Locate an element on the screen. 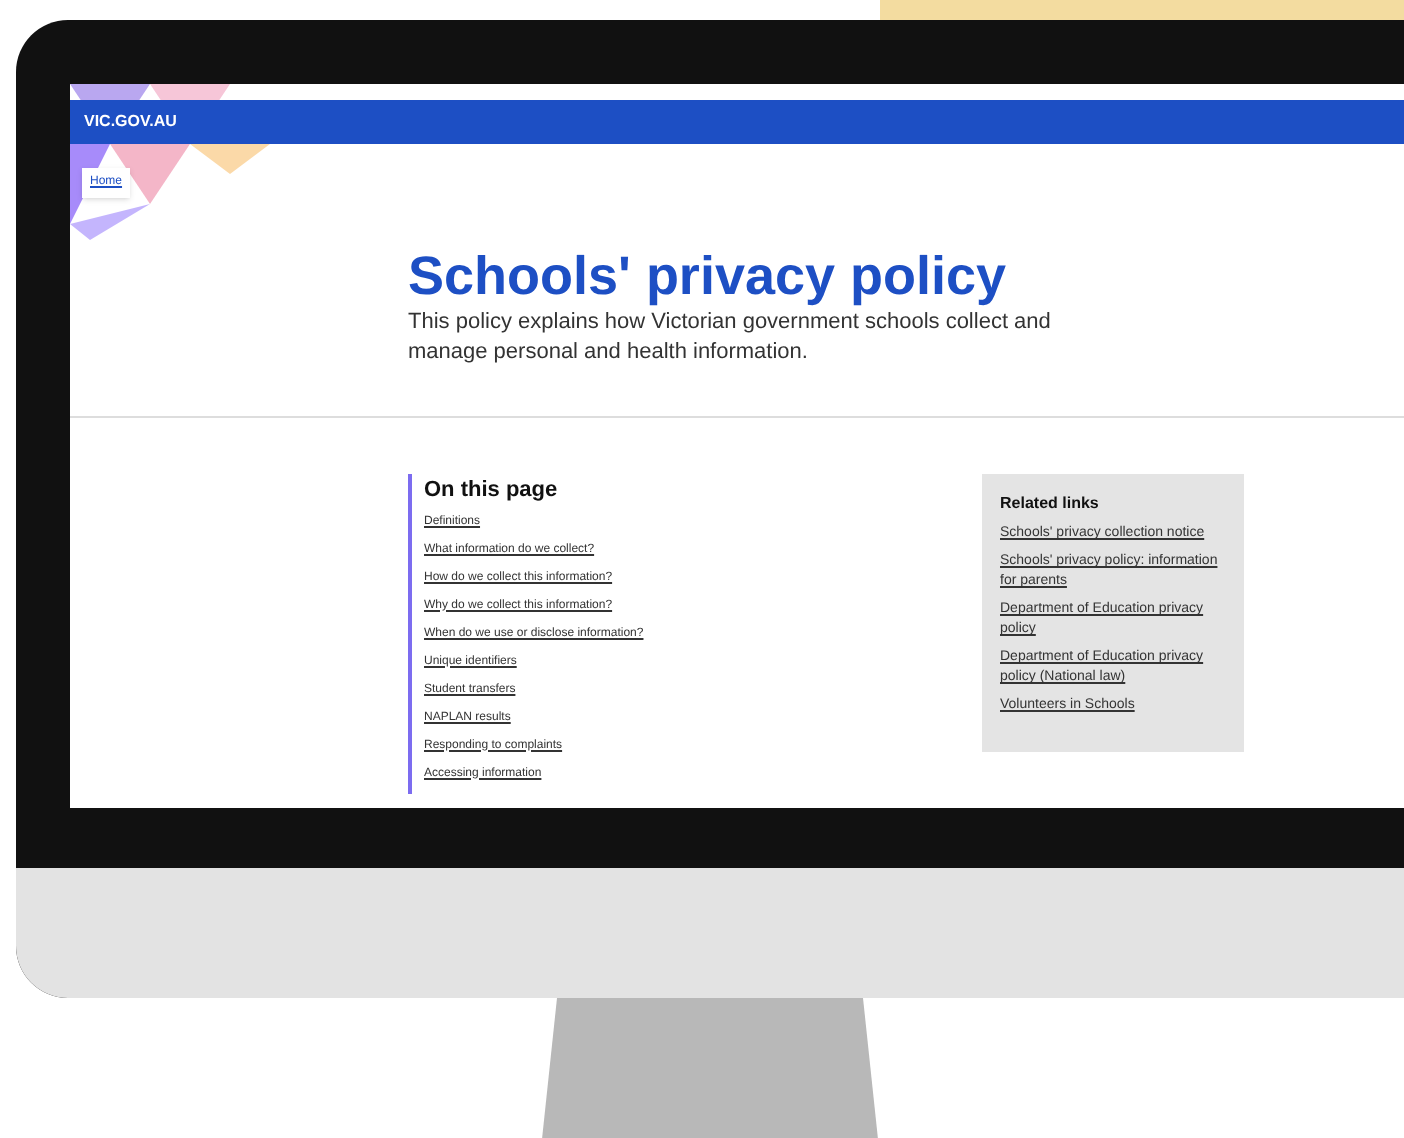  related-links-heading: Related links is located at coordinates (1050, 504).